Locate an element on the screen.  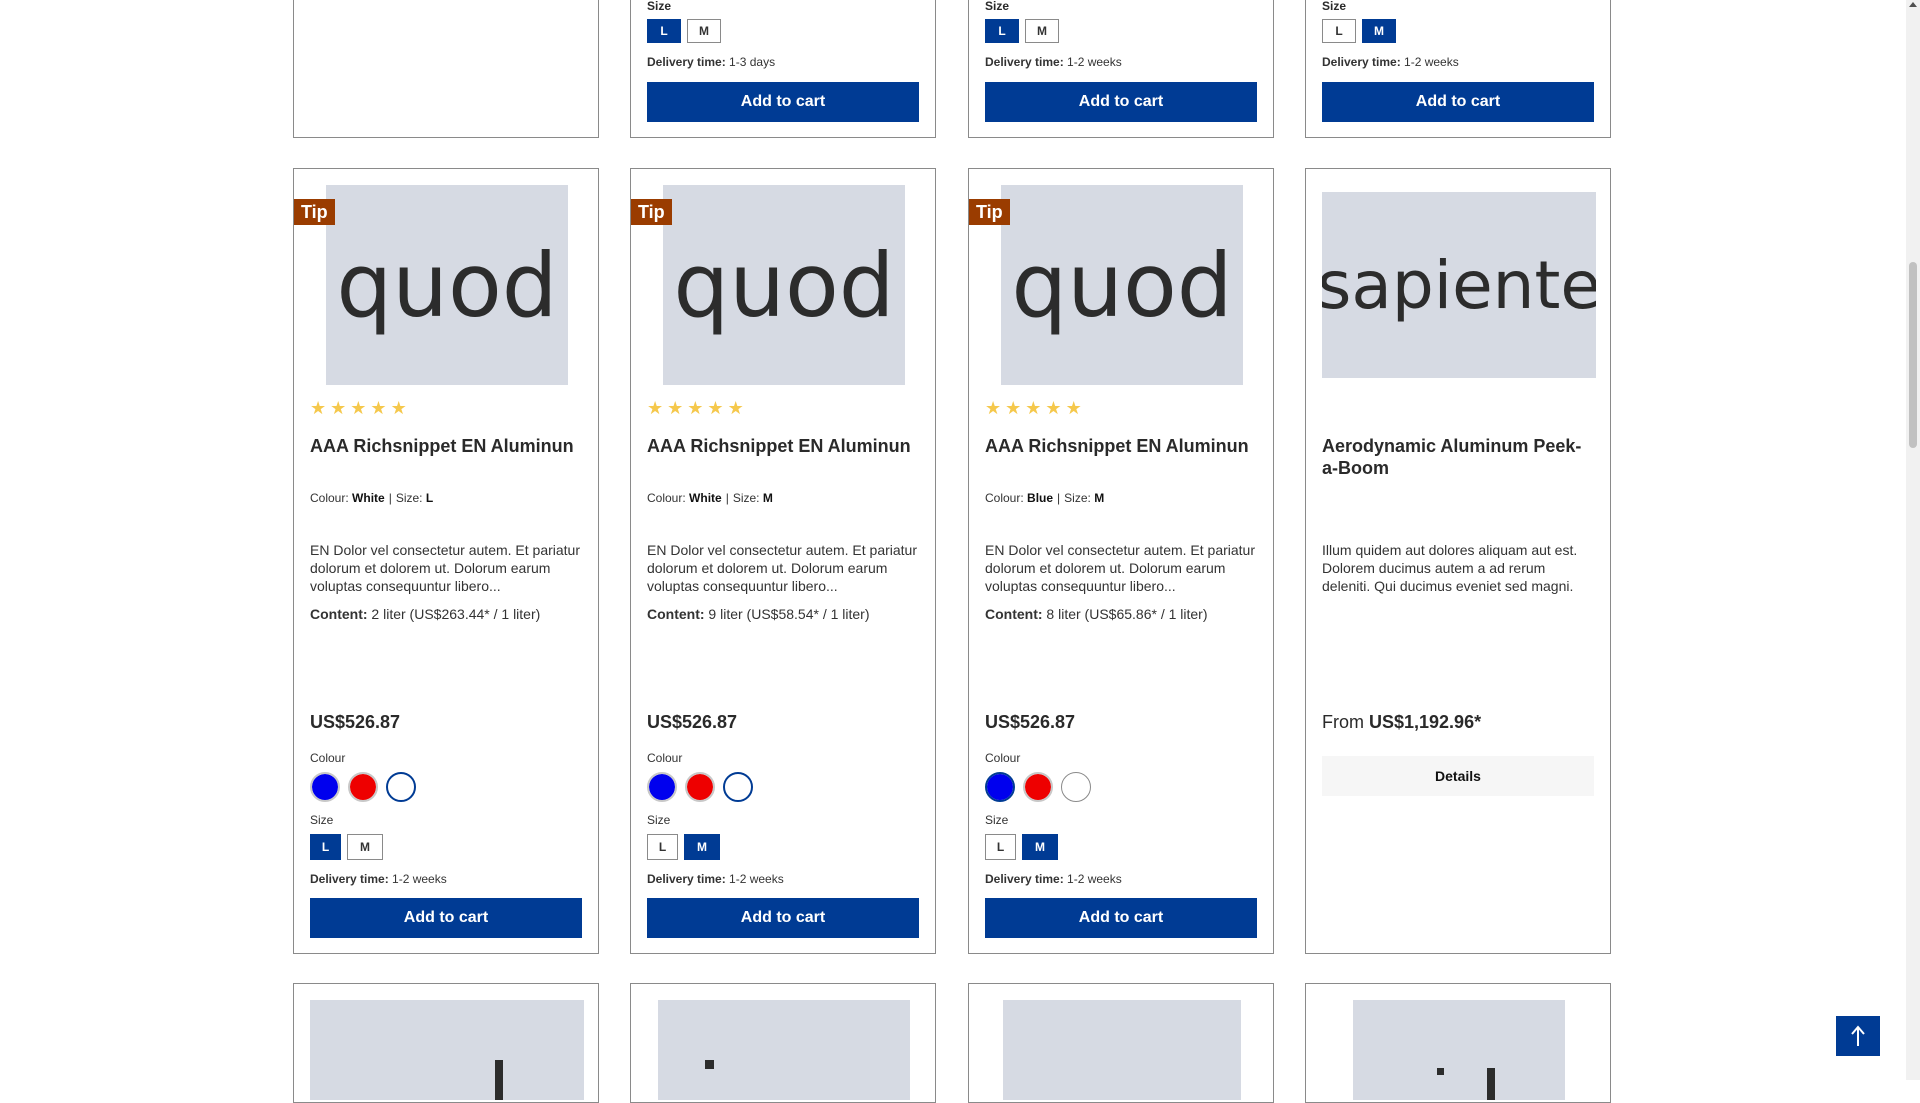
arrow-up-icon is located at coordinates (1858, 1035).